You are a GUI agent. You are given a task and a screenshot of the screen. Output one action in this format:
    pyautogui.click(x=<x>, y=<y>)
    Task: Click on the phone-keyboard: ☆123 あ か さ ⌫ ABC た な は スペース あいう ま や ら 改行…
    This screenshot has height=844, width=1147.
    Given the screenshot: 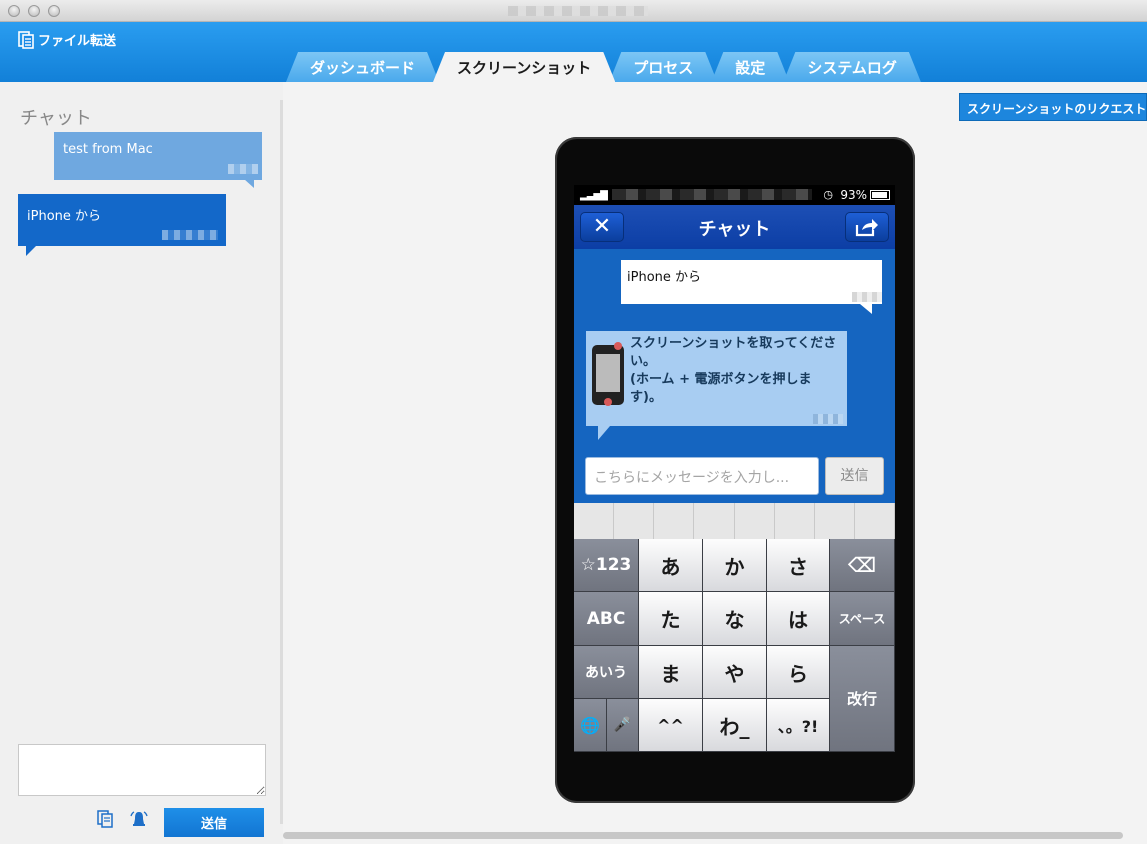 What is the action you would take?
    pyautogui.click(x=734, y=645)
    